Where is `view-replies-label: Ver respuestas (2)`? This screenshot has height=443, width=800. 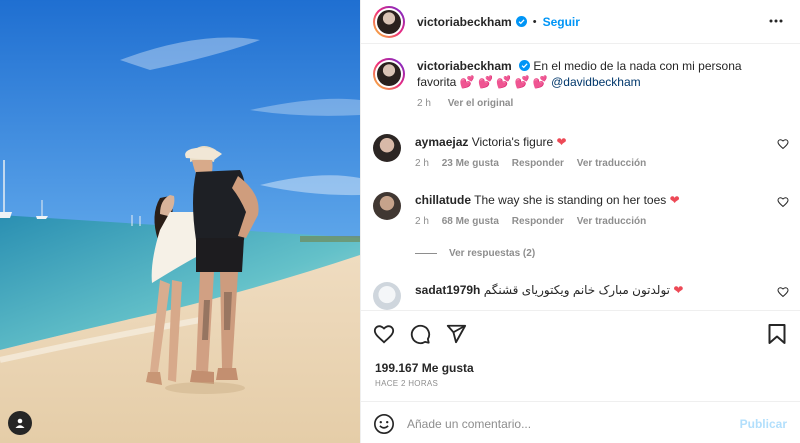
view-replies-label: Ver respuestas (2) is located at coordinates (492, 253).